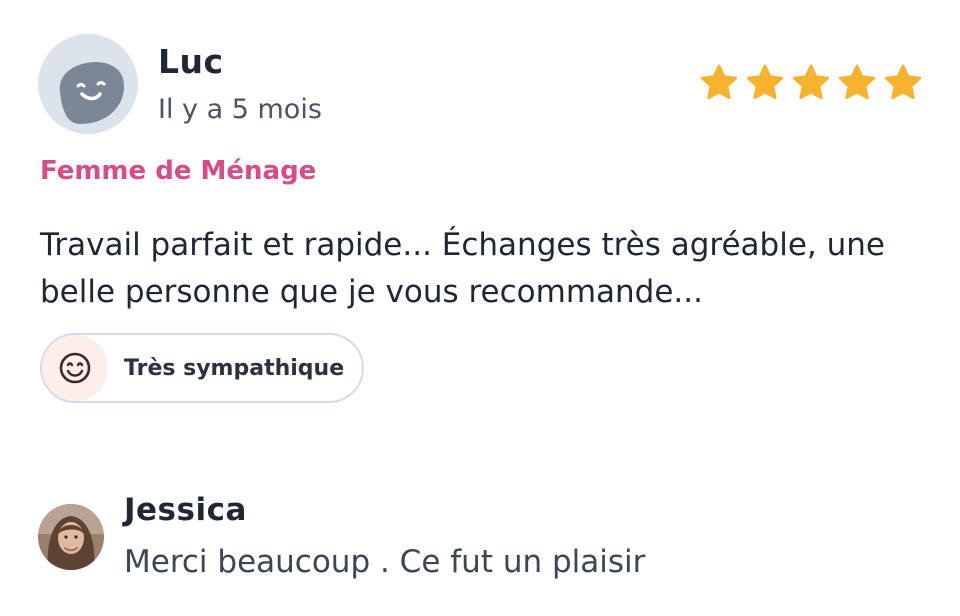 Image resolution: width=960 pixels, height=616 pixels. Describe the element at coordinates (191, 61) in the screenshot. I see `reviewer-name: Luc` at that location.